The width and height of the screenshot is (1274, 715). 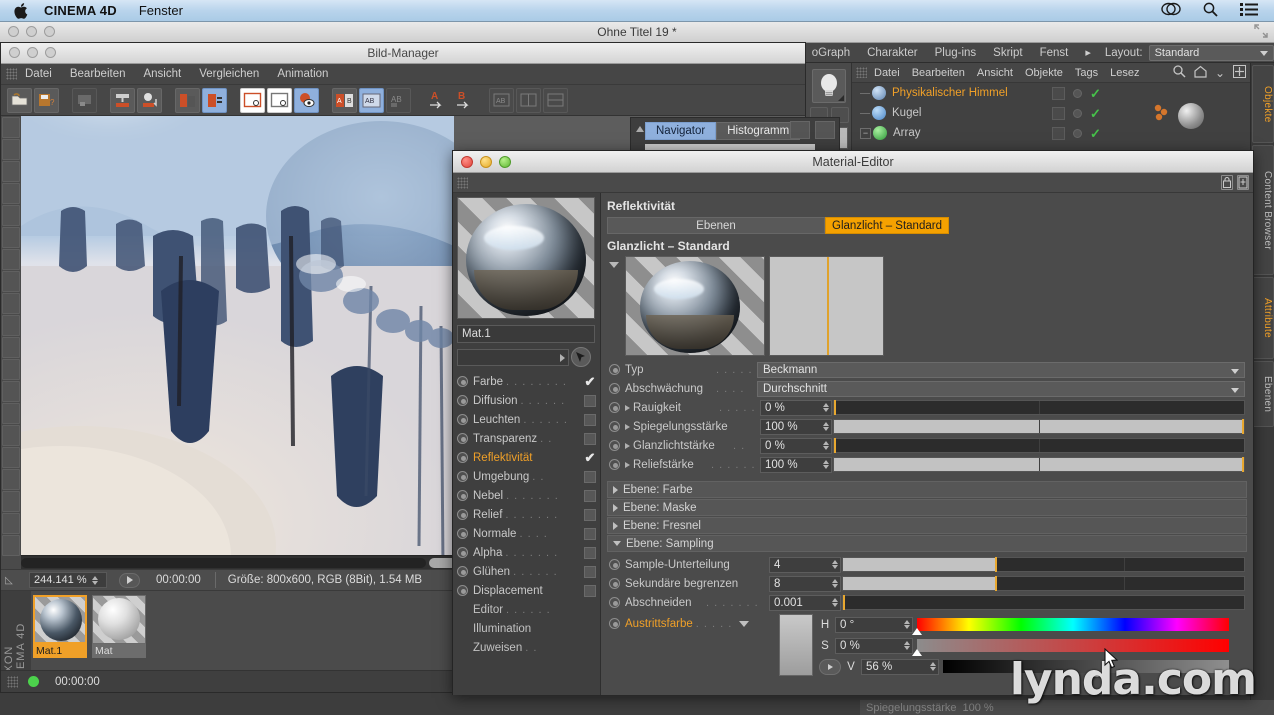 I want to click on param-number-sekundaere-begrenzen: 8, so click(x=805, y=583).